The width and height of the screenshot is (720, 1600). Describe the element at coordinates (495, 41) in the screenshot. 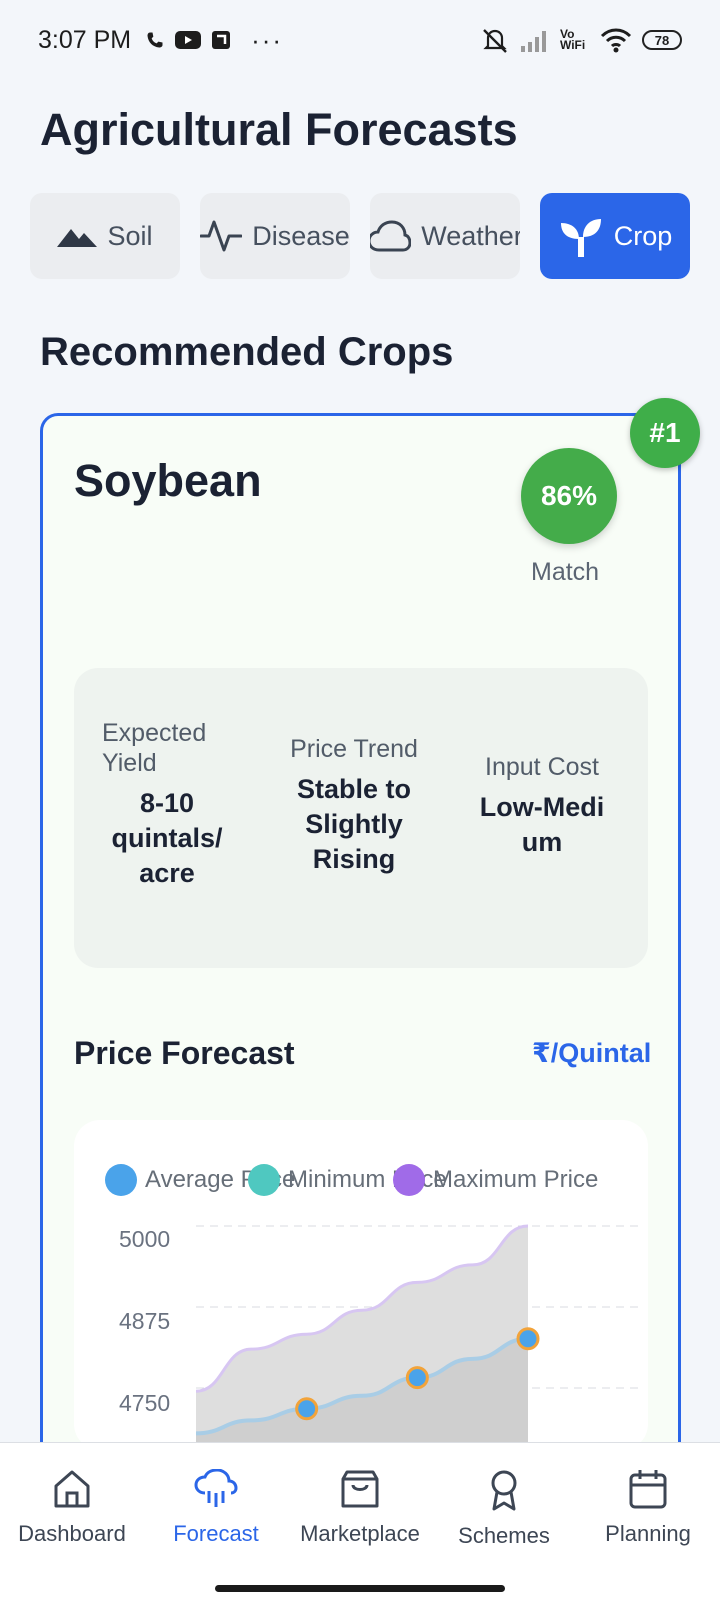

I see `mute-icon` at that location.